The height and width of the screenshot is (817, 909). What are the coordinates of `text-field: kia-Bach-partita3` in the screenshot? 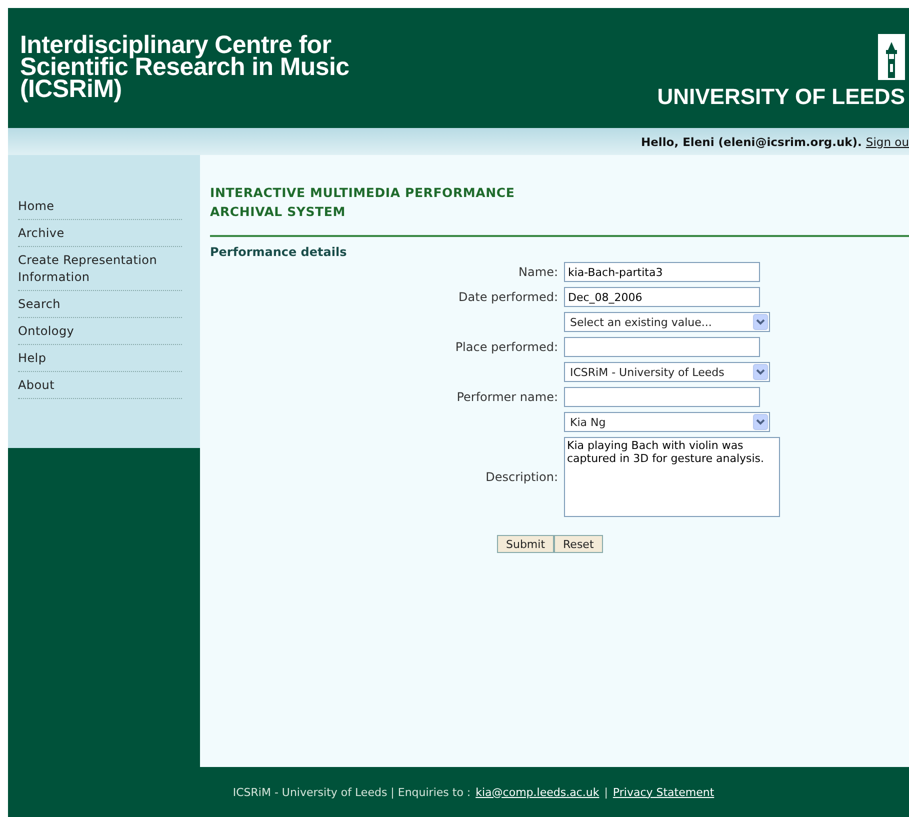 It's located at (662, 272).